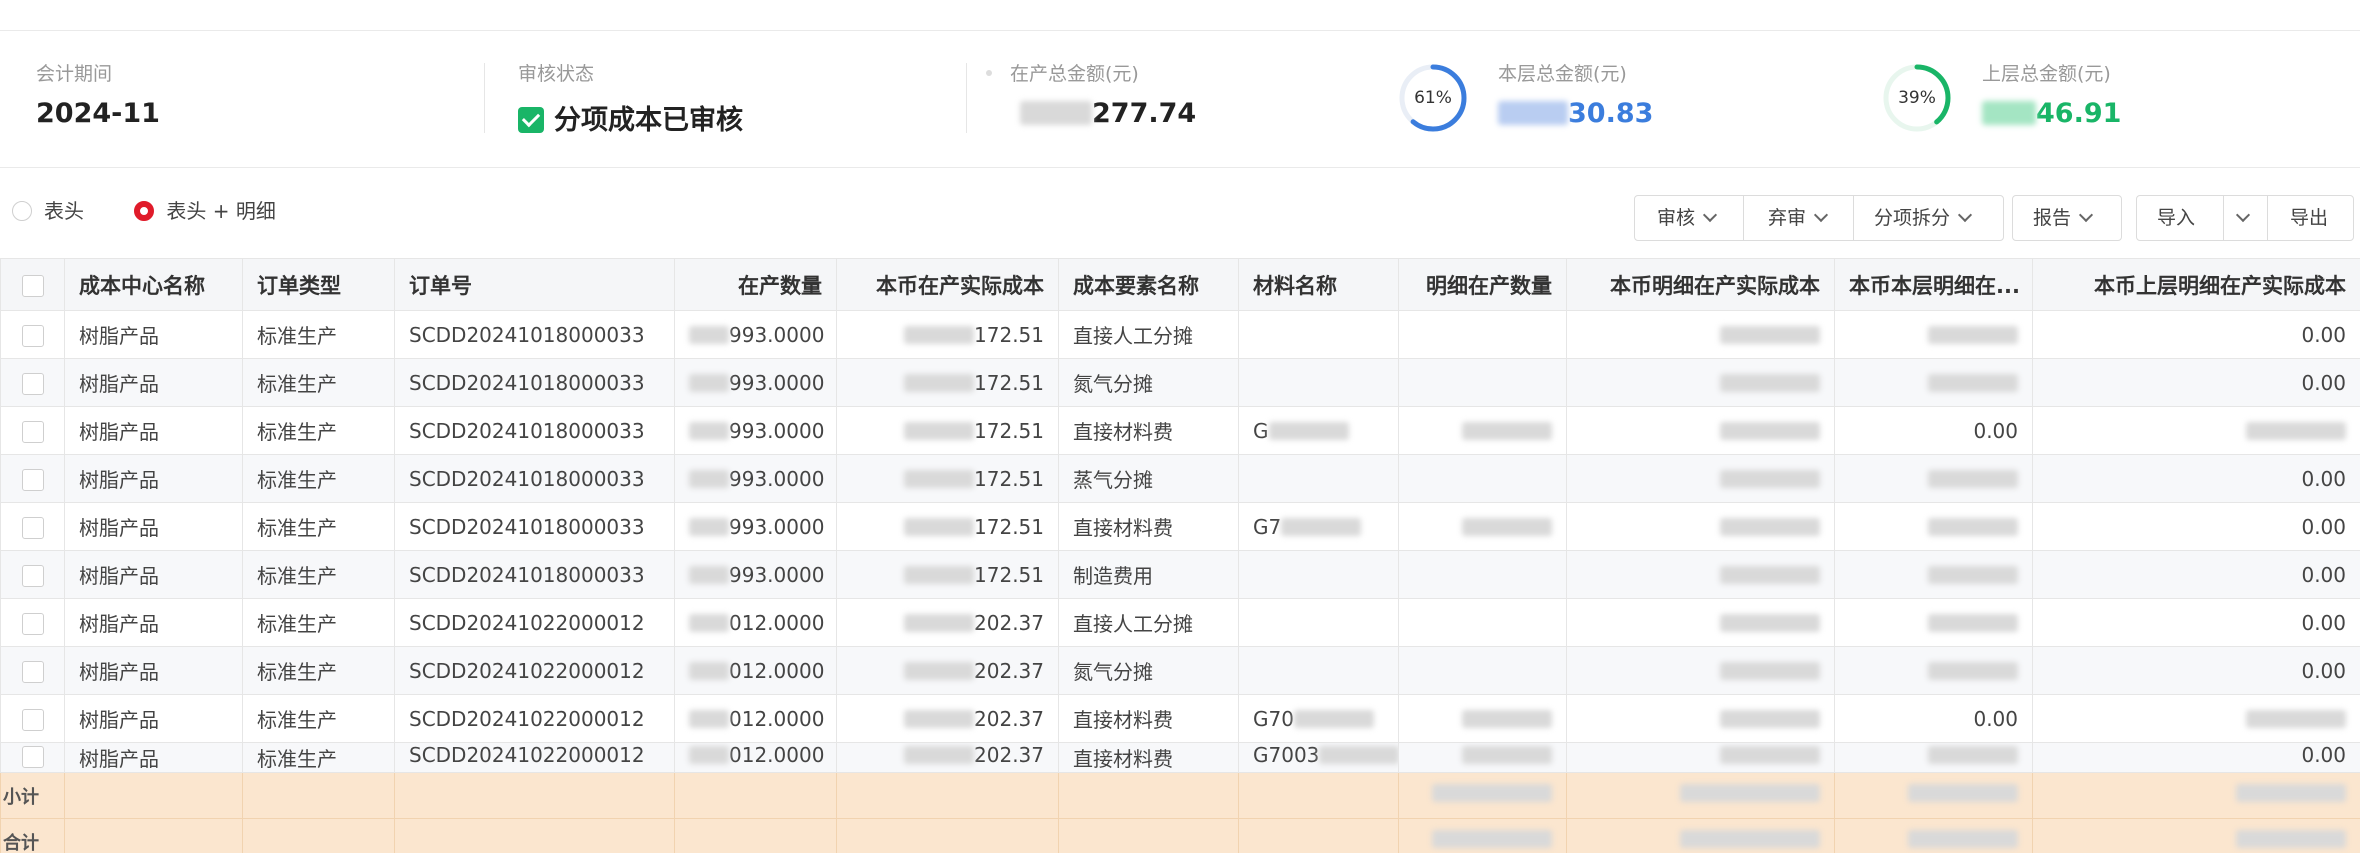 The height and width of the screenshot is (853, 2360). Describe the element at coordinates (2196, 284) in the screenshot. I see `col-upper-layer-detail: 本币上层明细在产实际成本` at that location.